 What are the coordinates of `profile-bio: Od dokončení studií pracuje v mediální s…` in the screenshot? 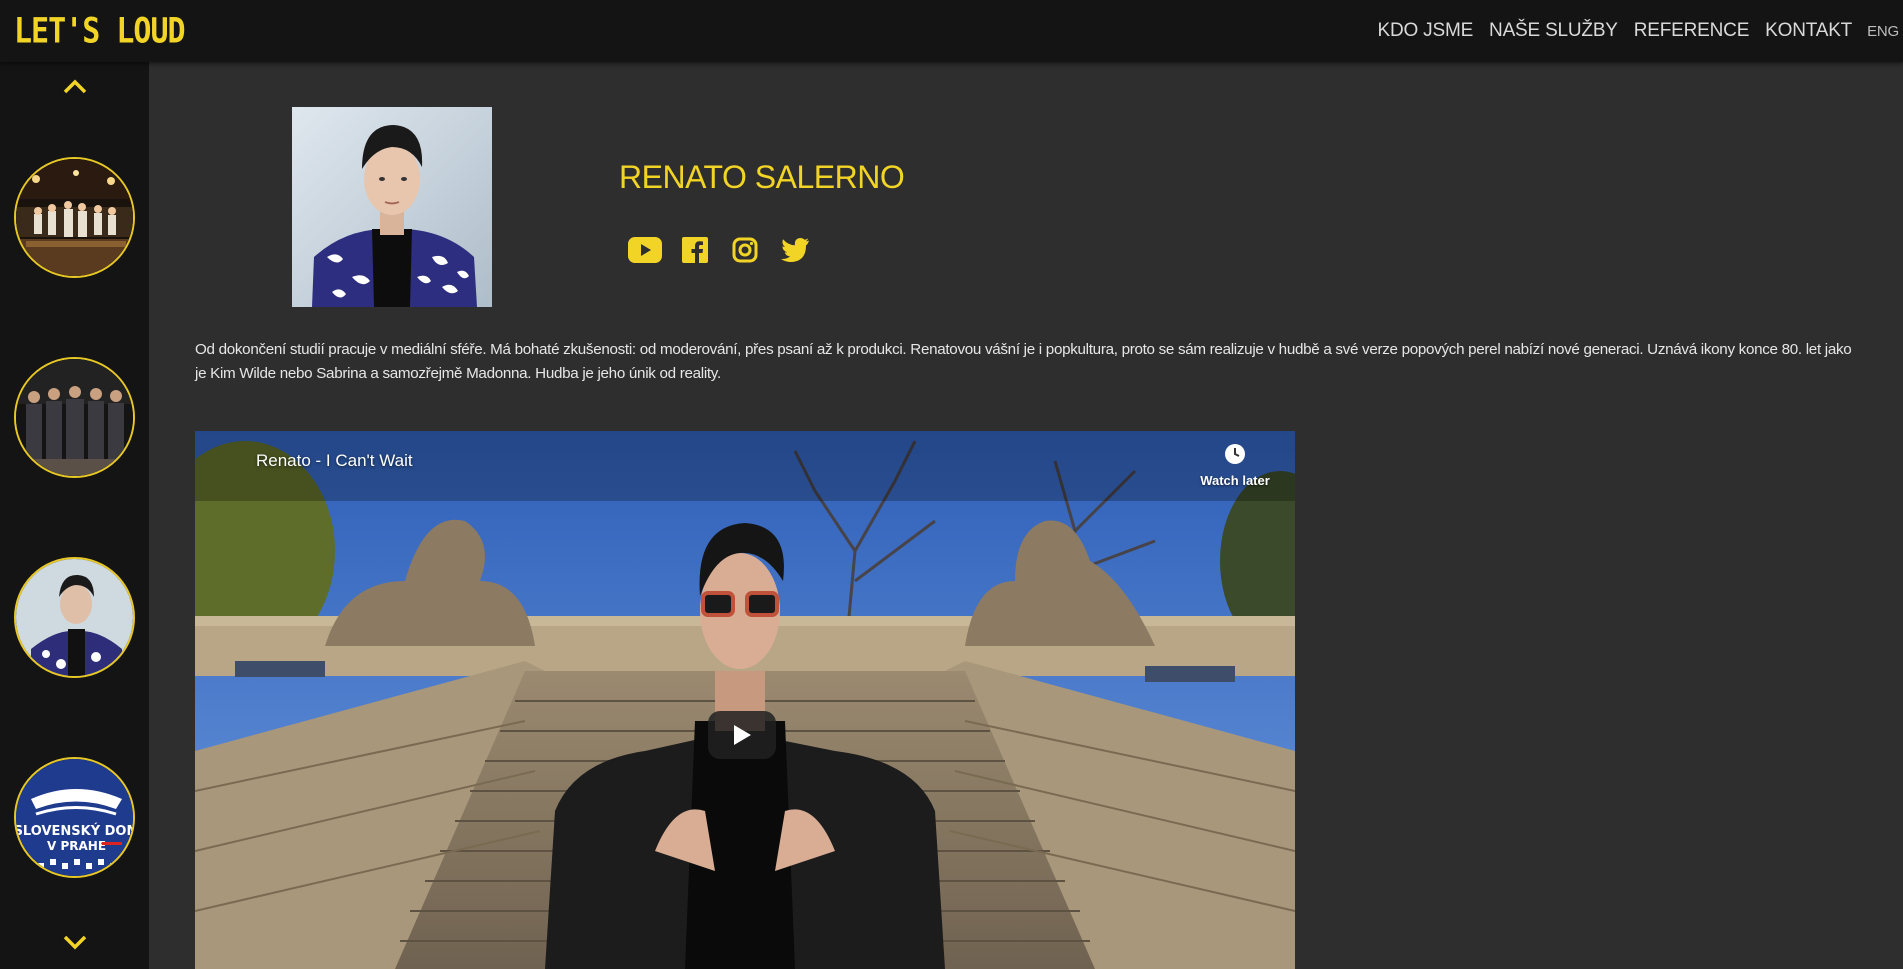 It's located at (1023, 361).